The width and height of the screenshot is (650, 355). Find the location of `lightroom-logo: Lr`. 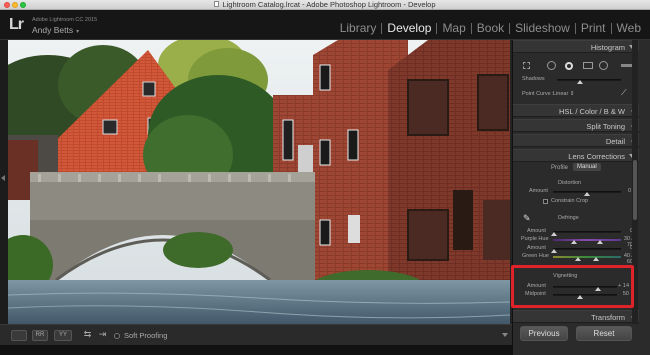

lightroom-logo: Lr is located at coordinates (16, 24).